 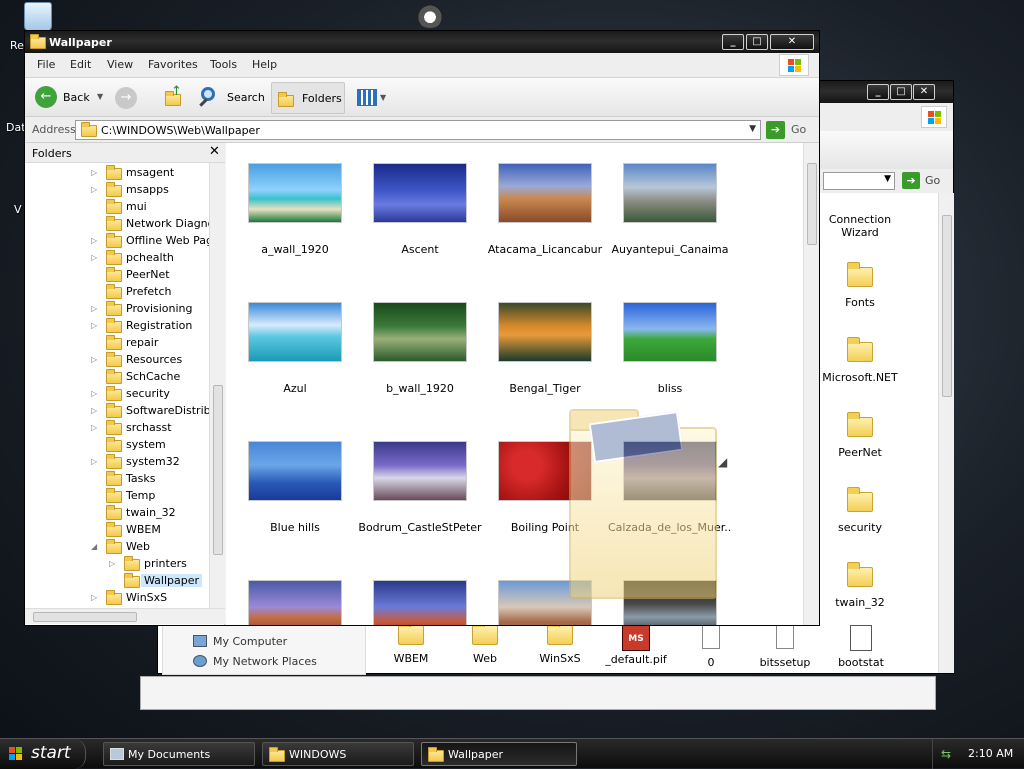 What do you see at coordinates (126, 99) in the screenshot?
I see `forward-button: →` at bounding box center [126, 99].